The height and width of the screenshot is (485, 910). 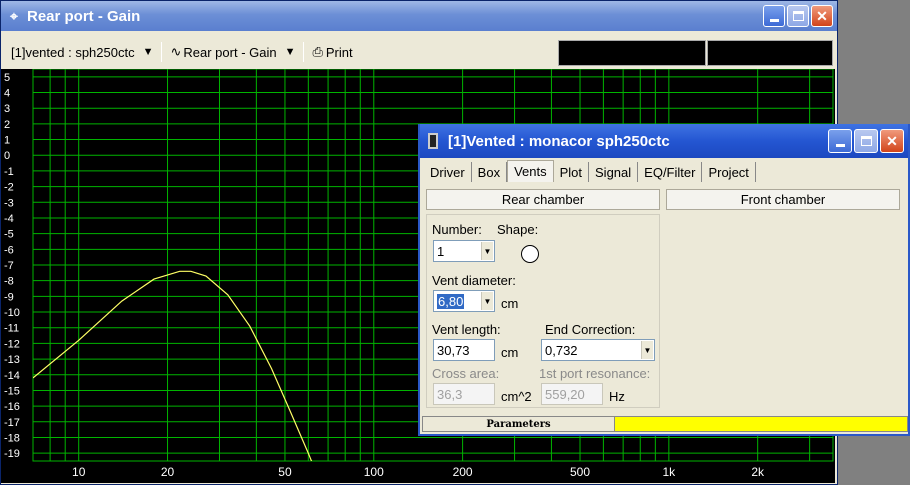 I want to click on port-resonance-unit: Hz, so click(x=617, y=396).